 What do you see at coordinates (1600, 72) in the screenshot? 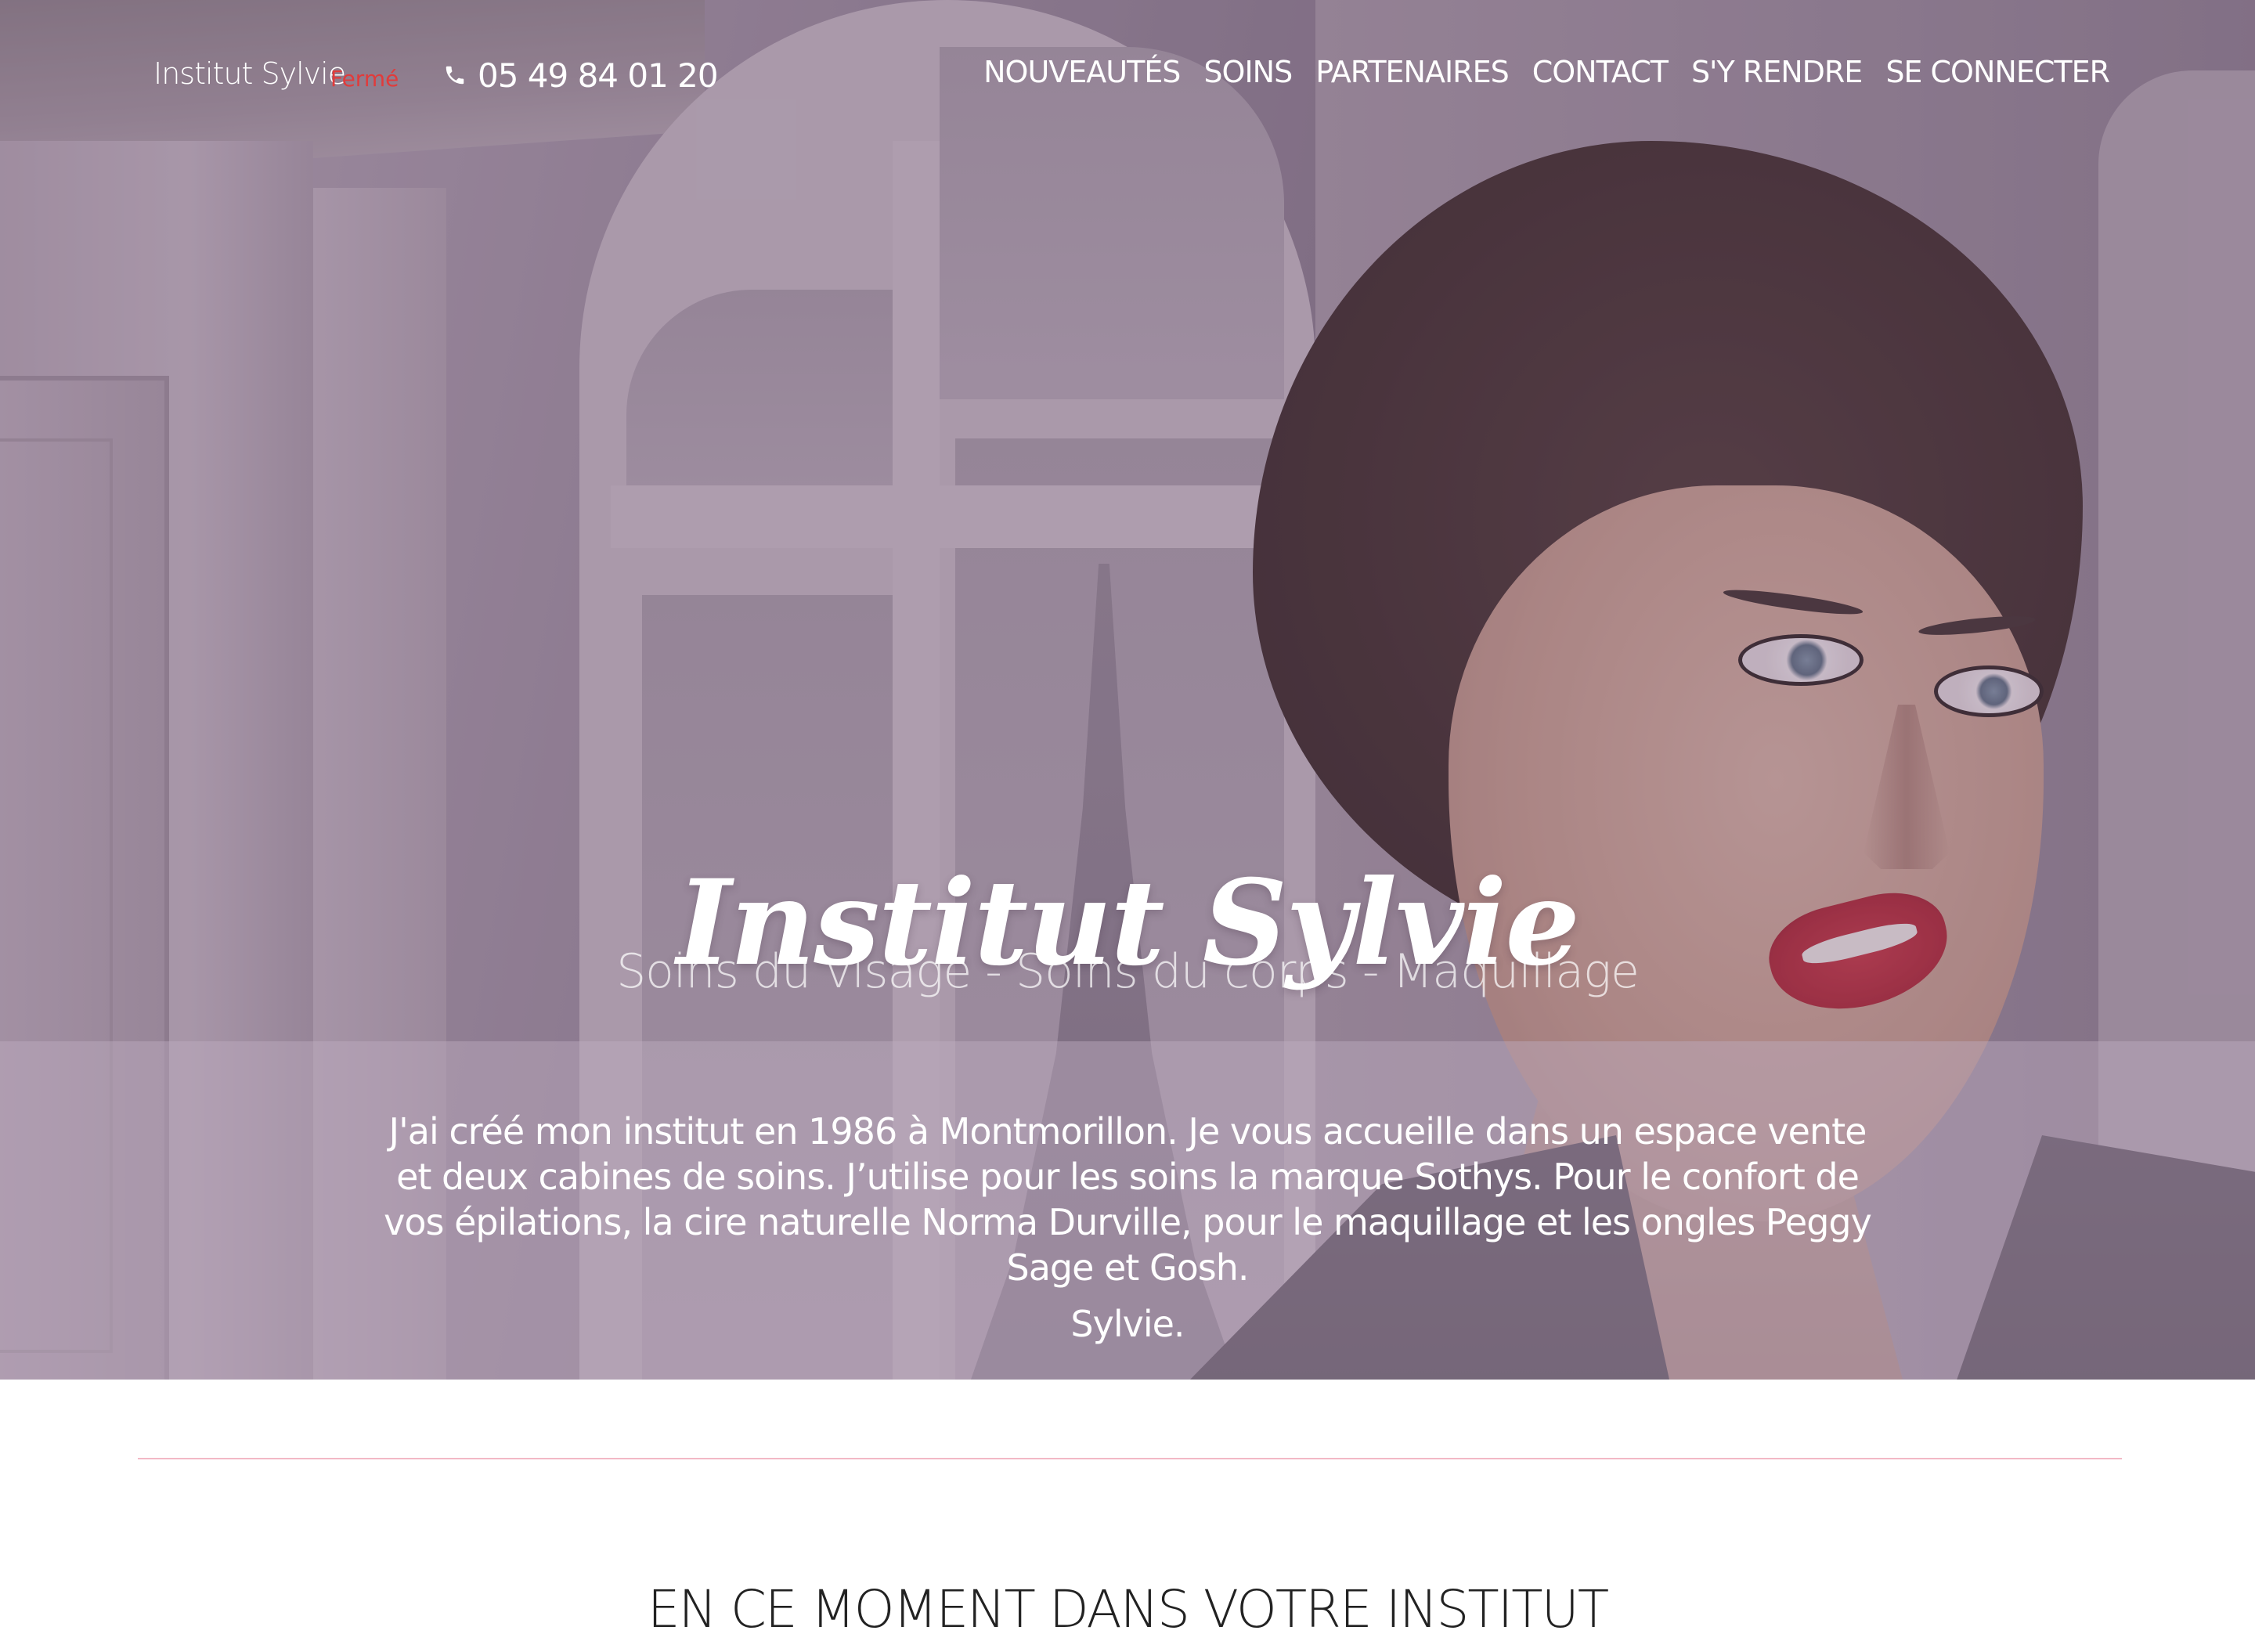
I see `nav-item-contact: CONTACT` at bounding box center [1600, 72].